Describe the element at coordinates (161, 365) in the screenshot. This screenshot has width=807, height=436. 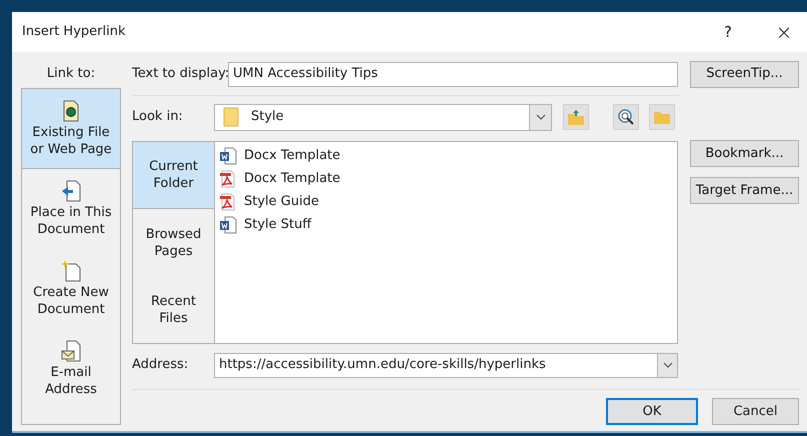
I see `address-label: Address:` at that location.